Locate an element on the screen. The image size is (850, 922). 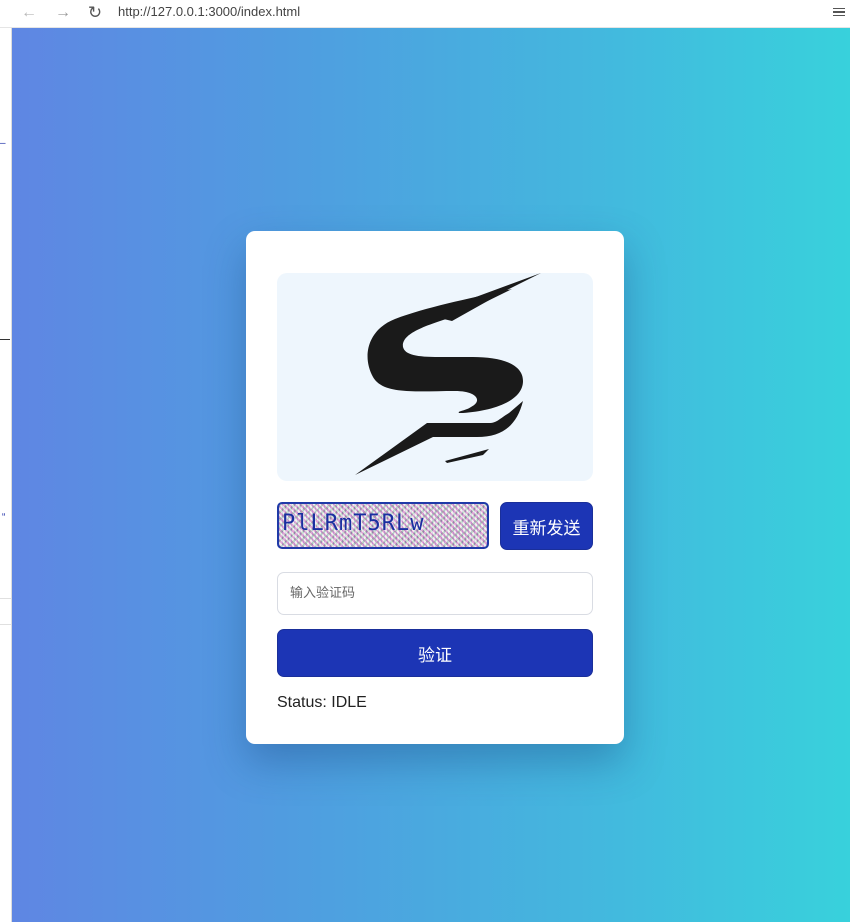
address-bar: http://127.0.0.1:3000/index.html is located at coordinates (209, 11).